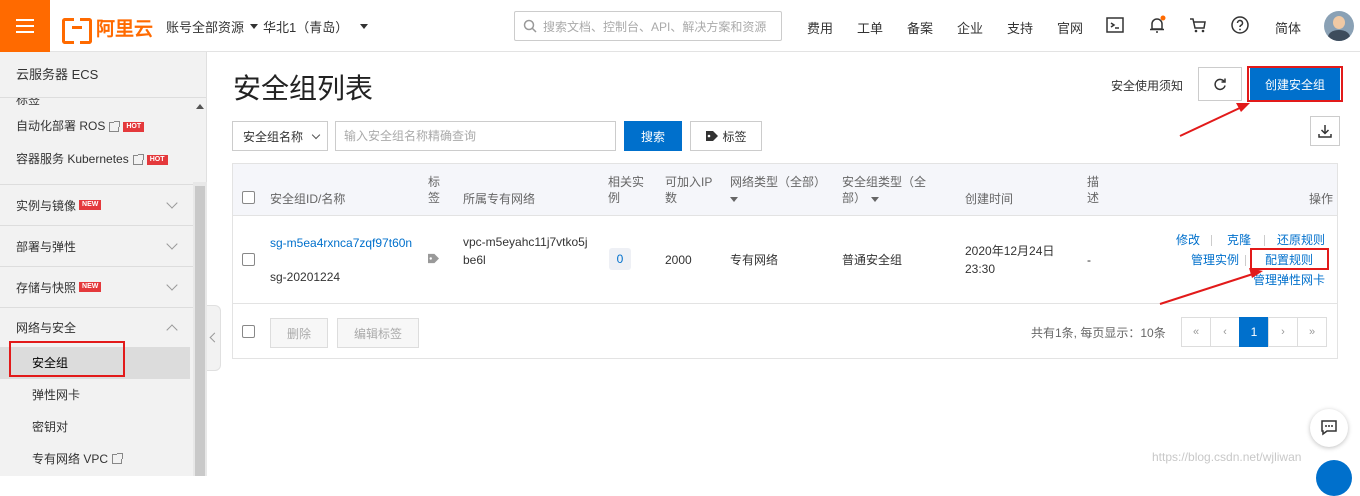 This screenshot has height=496, width=1360. I want to click on annotation-arrows, so click(1211, 204).